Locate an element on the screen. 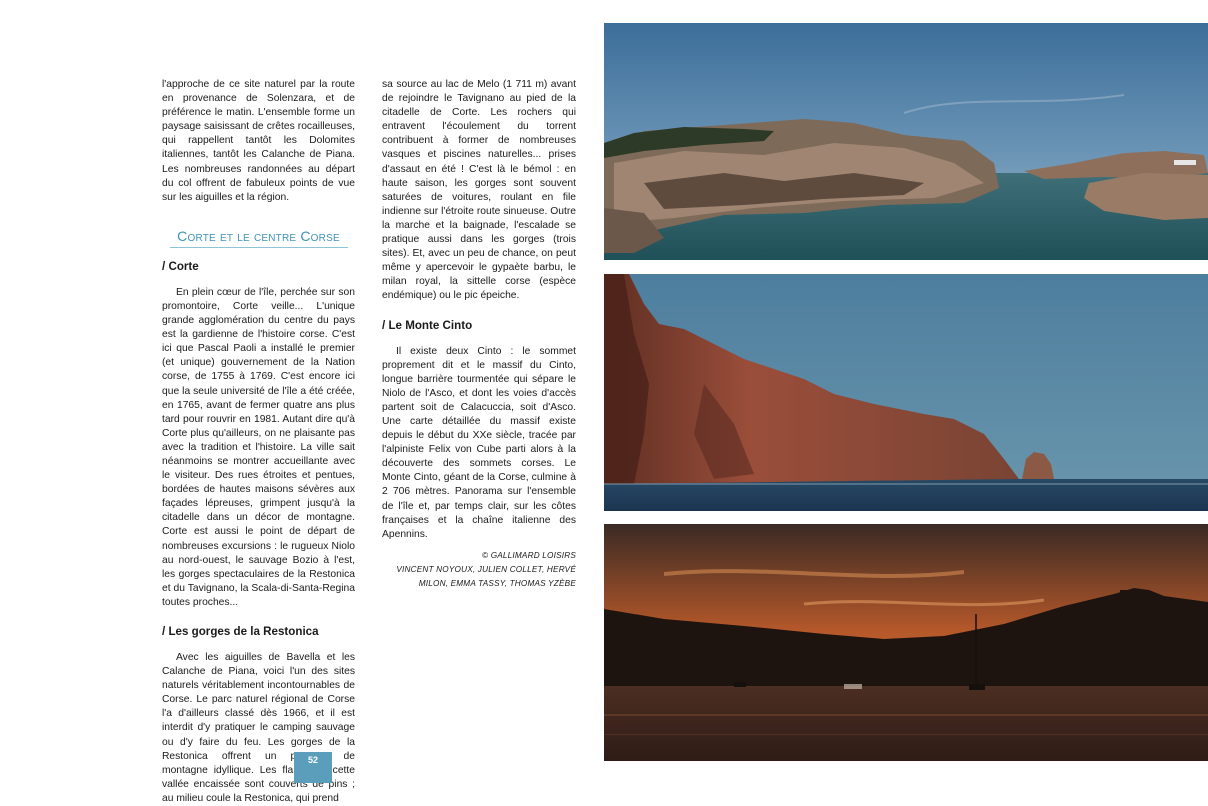 This screenshot has width=1208, height=806. section-title: Corte et le centre Corse is located at coordinates (258, 235).